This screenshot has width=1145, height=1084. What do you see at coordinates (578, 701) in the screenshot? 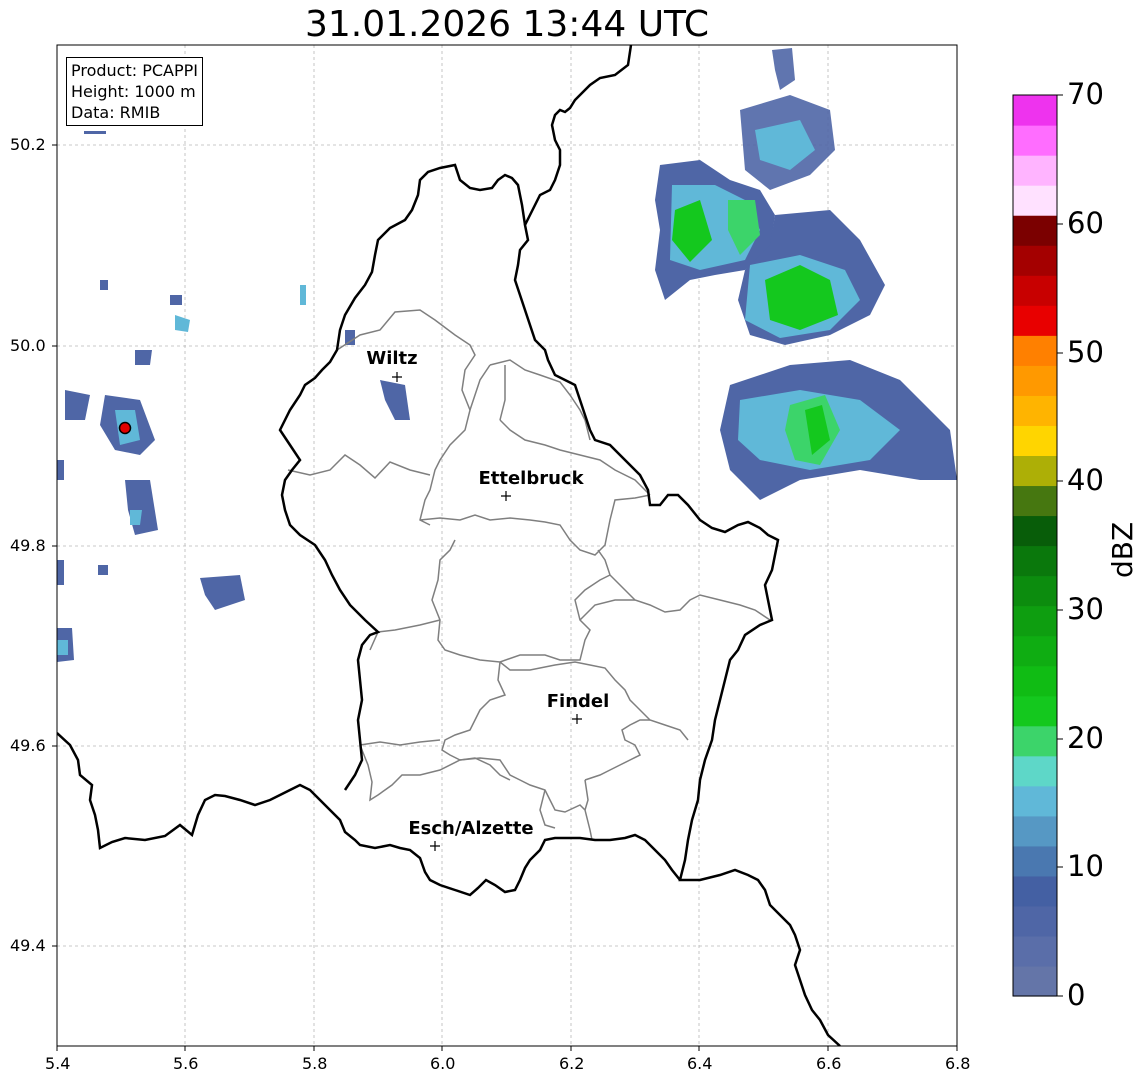
I see `city-label-findel: Findel` at bounding box center [578, 701].